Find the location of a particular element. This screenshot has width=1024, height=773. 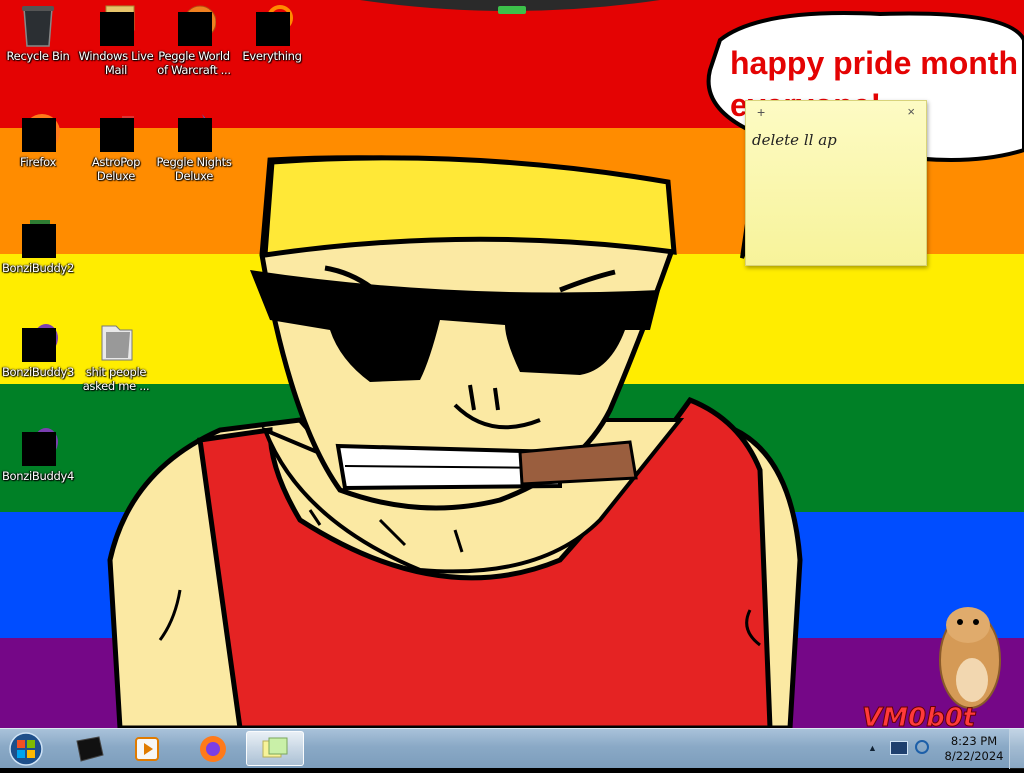

sticky-notes-icon is located at coordinates (275, 747).